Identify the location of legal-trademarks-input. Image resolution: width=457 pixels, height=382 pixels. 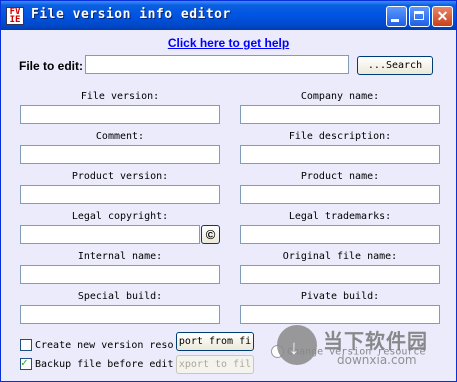
(340, 234).